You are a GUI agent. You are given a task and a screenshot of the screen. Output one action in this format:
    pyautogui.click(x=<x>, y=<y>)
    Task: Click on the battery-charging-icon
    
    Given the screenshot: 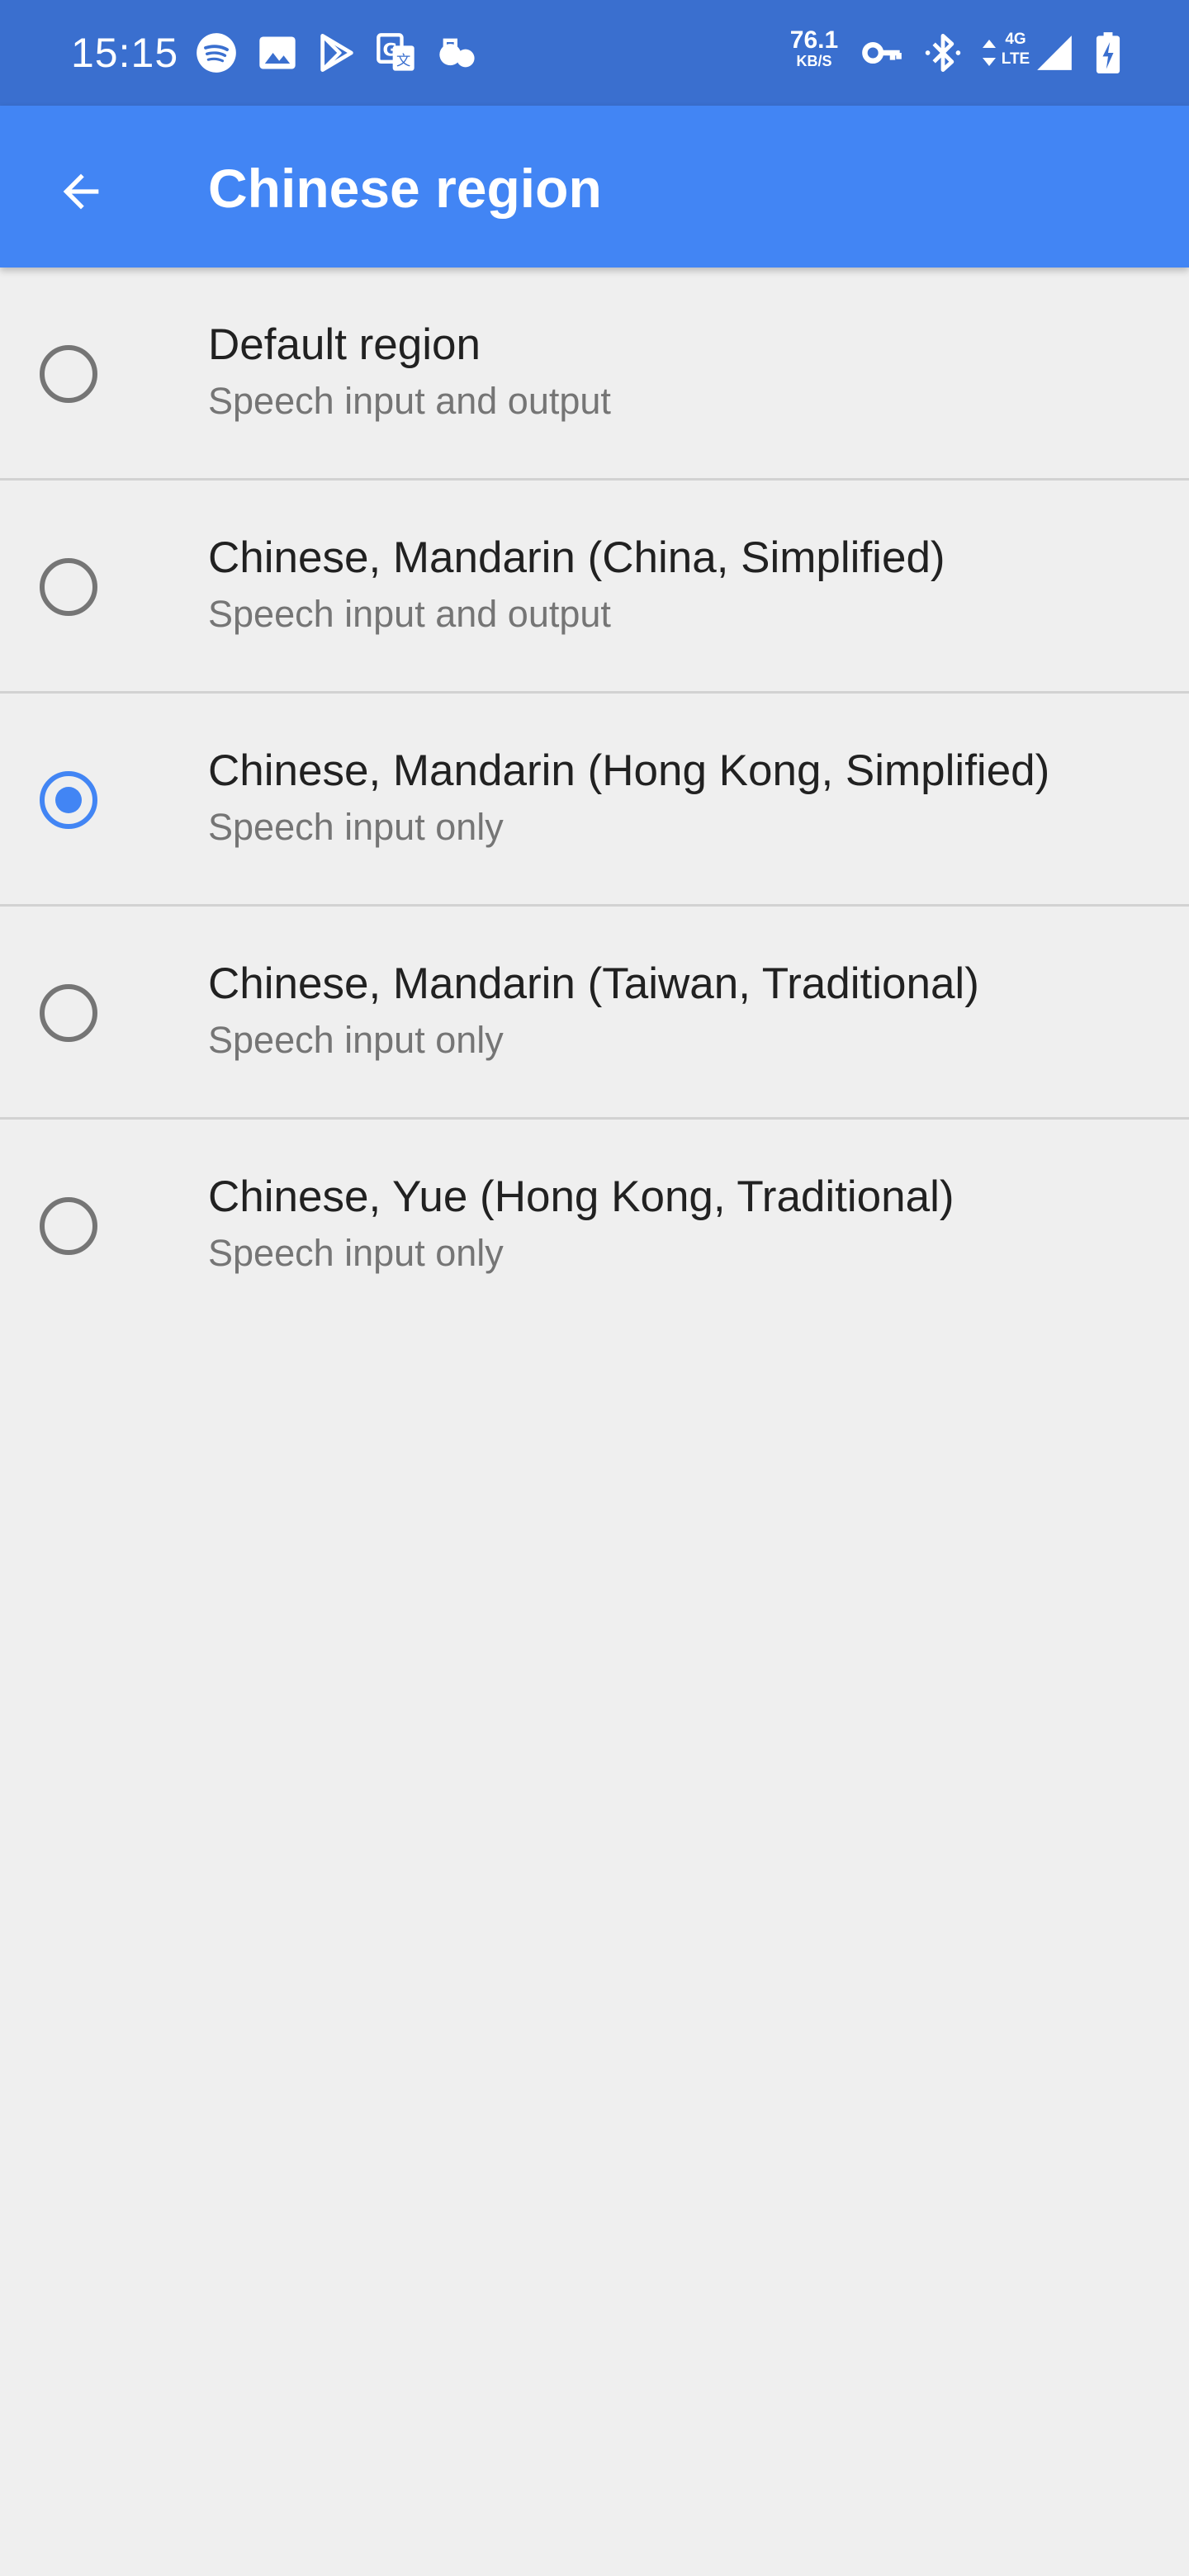 What is the action you would take?
    pyautogui.click(x=1108, y=52)
    